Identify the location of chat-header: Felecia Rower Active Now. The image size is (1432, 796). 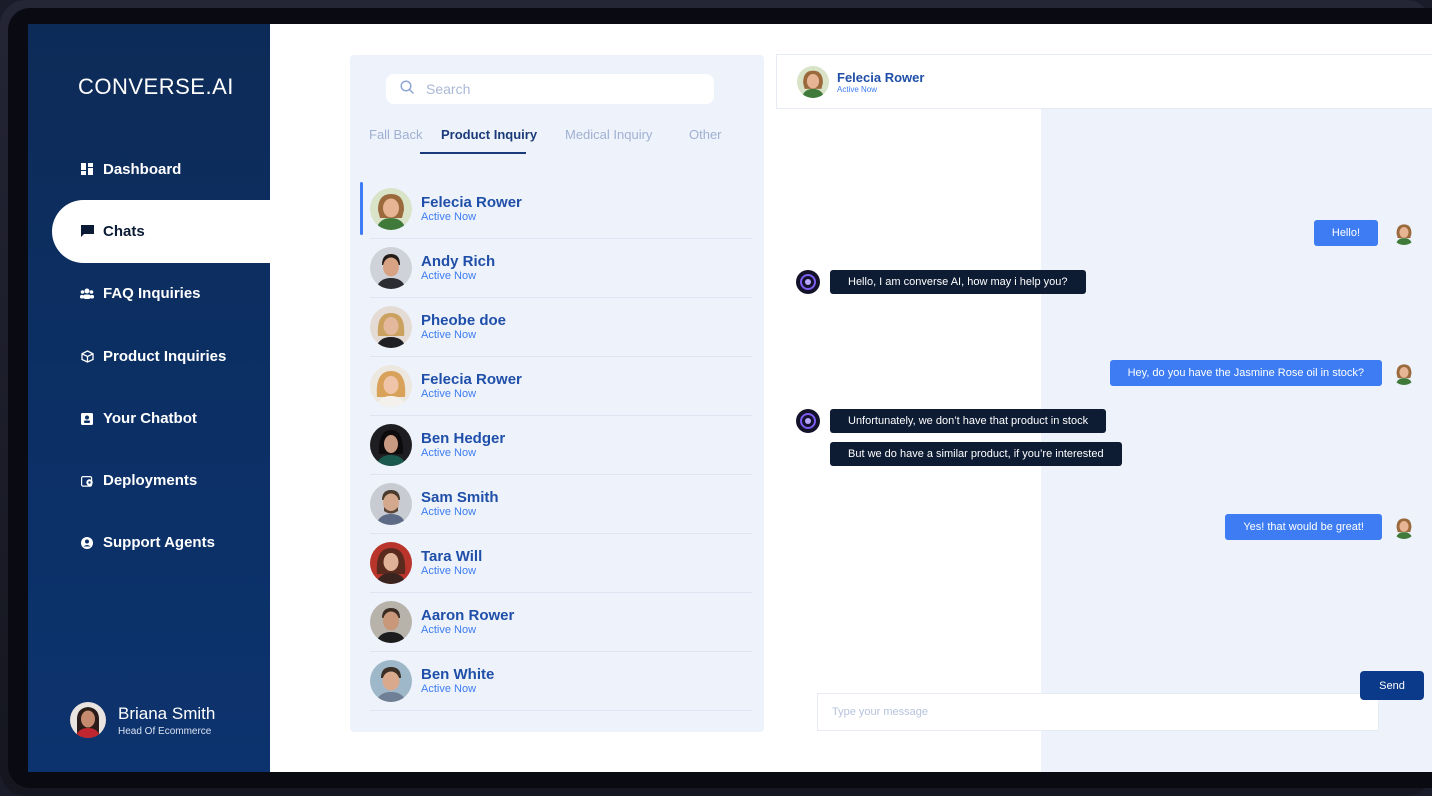
(1104, 81).